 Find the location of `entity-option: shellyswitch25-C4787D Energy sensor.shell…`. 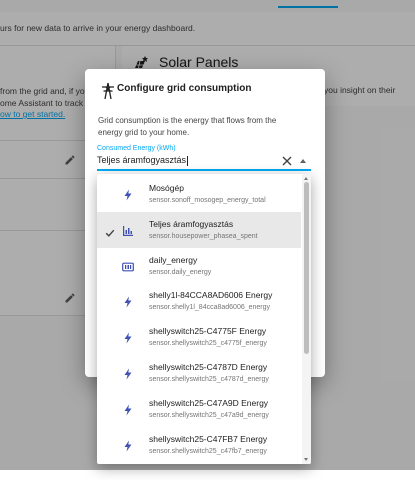

entity-option: shellyswitch25-C4787D Energy sensor.shell… is located at coordinates (199, 373).